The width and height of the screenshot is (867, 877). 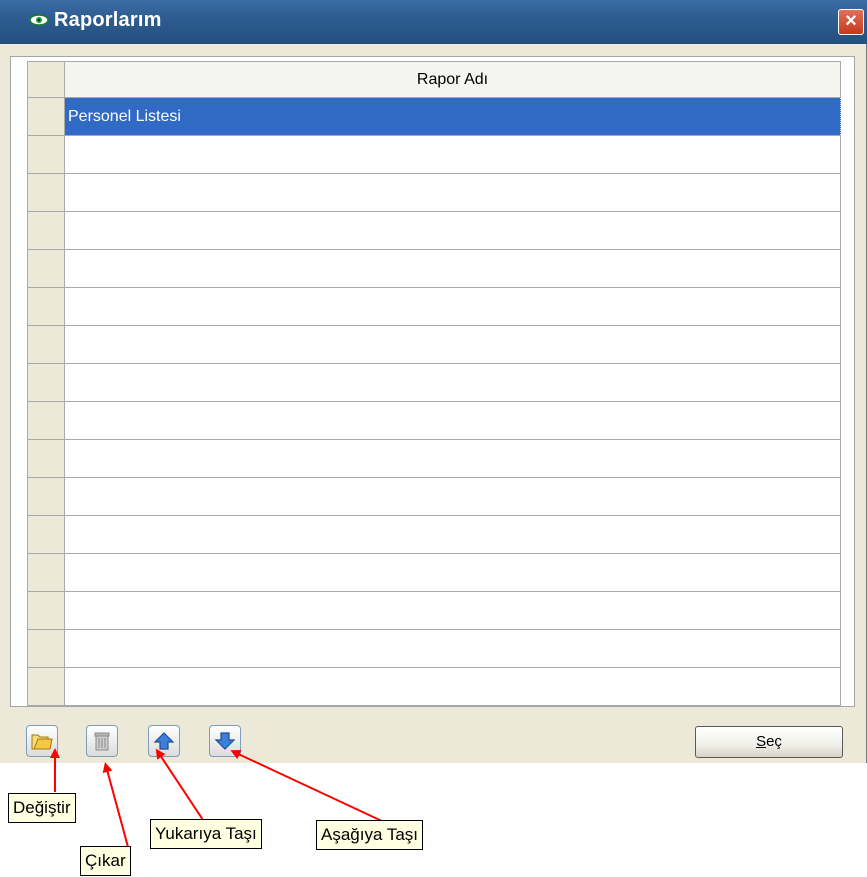 I want to click on move-up-button, so click(x=164, y=741).